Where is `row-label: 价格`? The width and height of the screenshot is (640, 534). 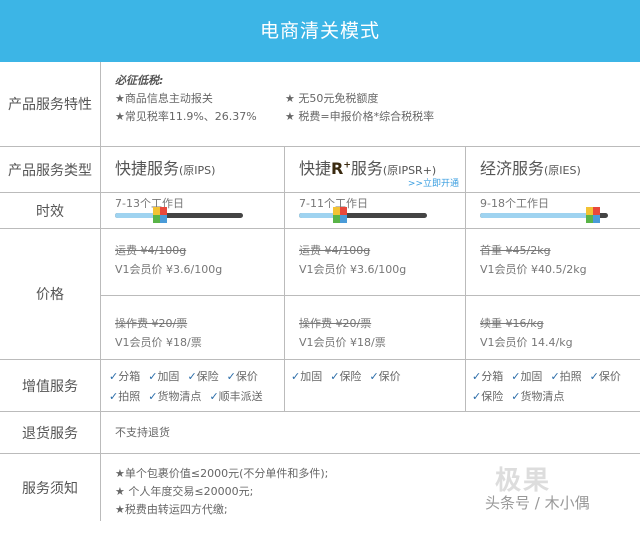
row-label: 价格 is located at coordinates (50, 294).